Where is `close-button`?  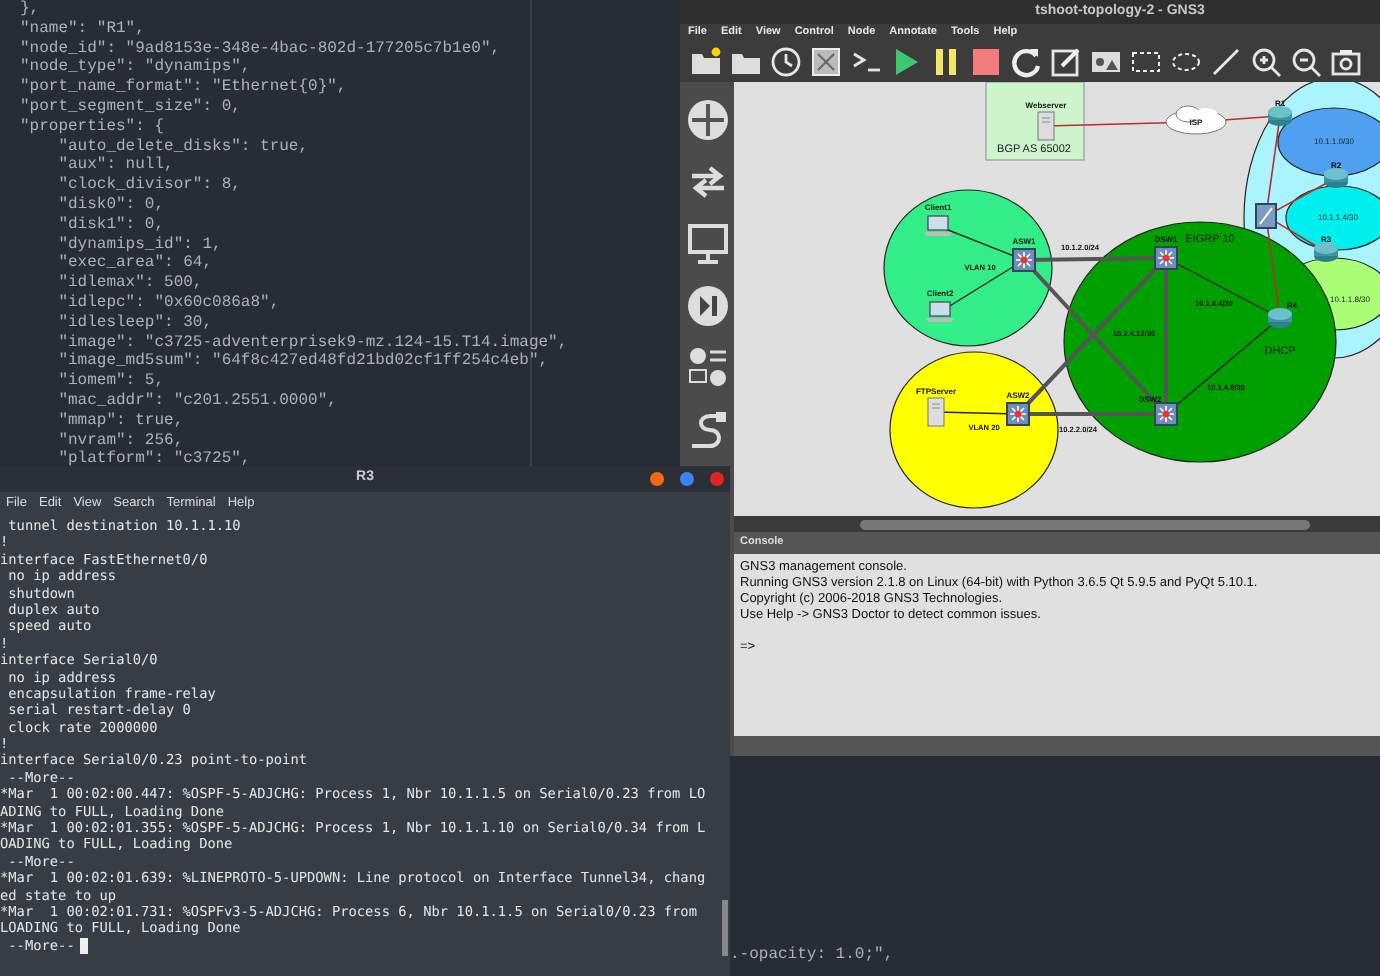 close-button is located at coordinates (717, 479).